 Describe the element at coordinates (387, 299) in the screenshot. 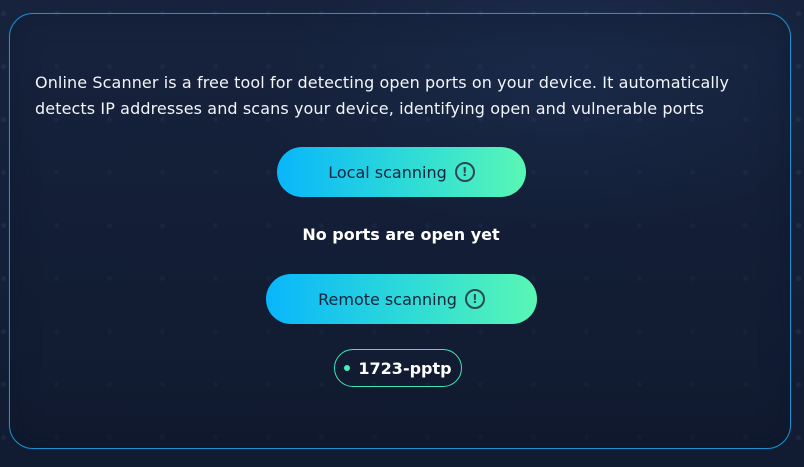

I see `remote-scanning-label: Remote scanning` at that location.